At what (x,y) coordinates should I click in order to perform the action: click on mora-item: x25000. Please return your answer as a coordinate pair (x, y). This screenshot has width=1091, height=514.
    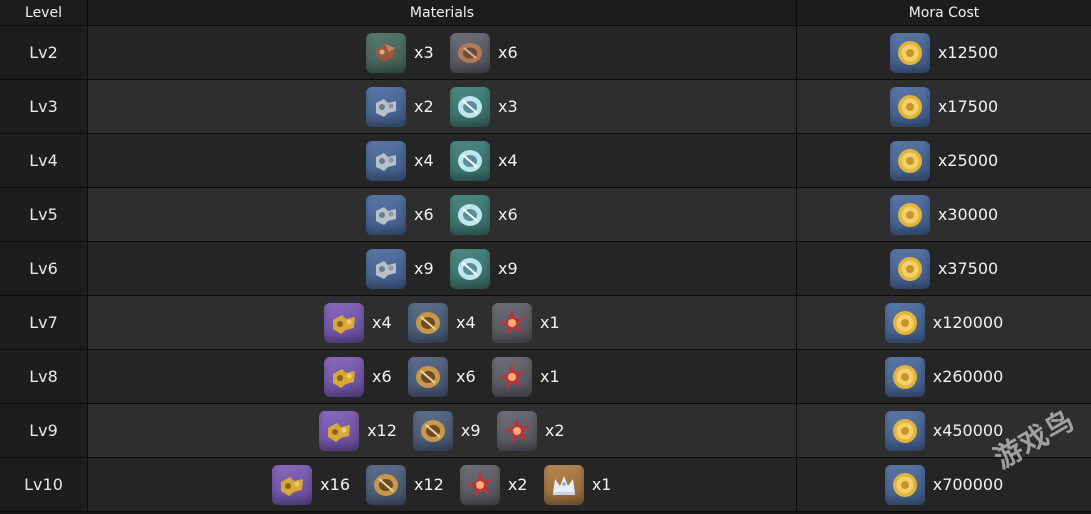
    Looking at the image, I should click on (943, 160).